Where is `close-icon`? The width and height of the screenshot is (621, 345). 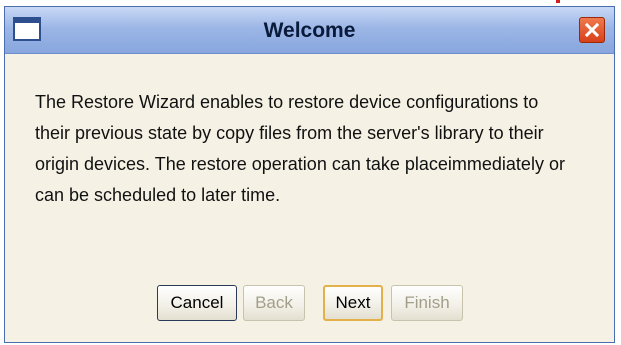
close-icon is located at coordinates (592, 30).